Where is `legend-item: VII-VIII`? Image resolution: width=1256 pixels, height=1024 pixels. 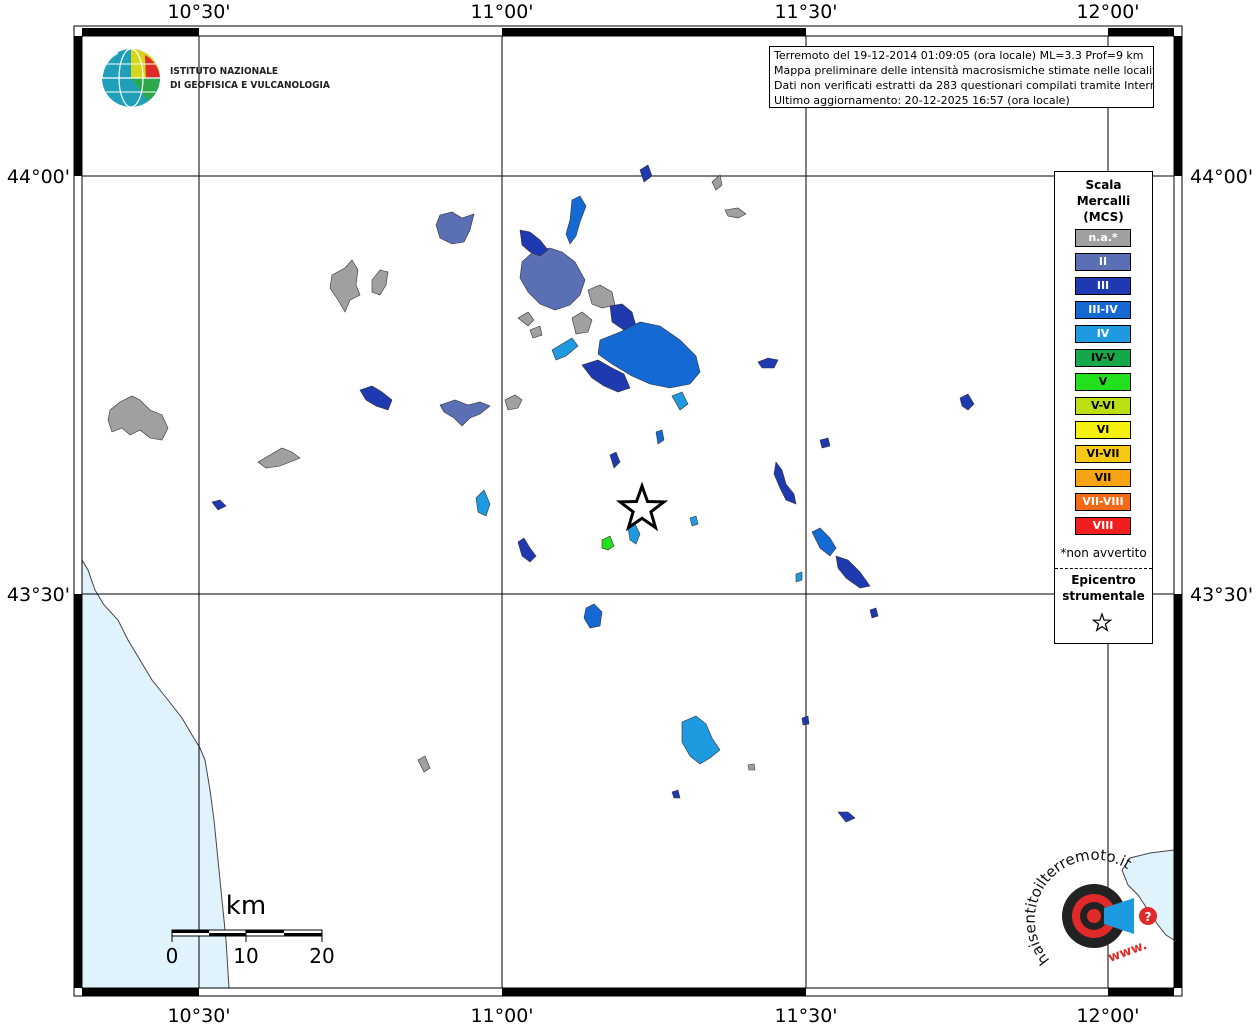 legend-item: VII-VIII is located at coordinates (1103, 502).